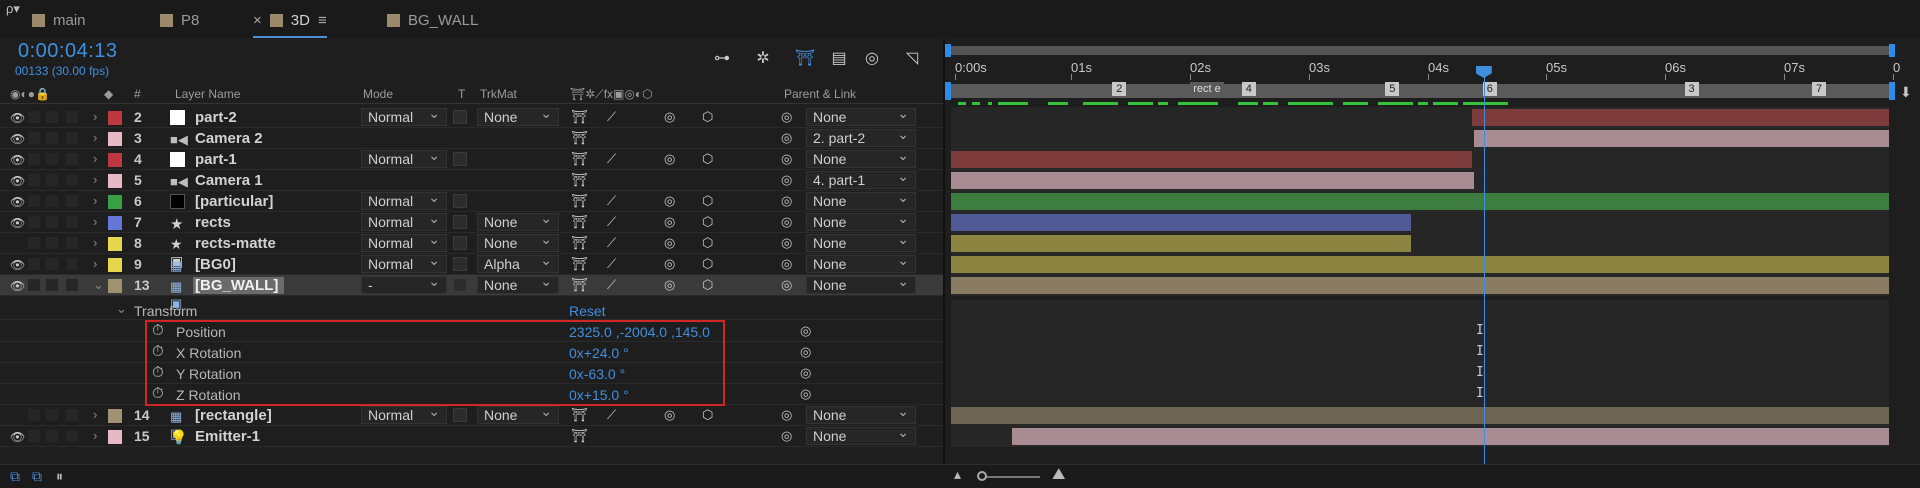 This screenshot has width=1920, height=488. Describe the element at coordinates (1010, 477) in the screenshot. I see `zoom-slider` at that location.